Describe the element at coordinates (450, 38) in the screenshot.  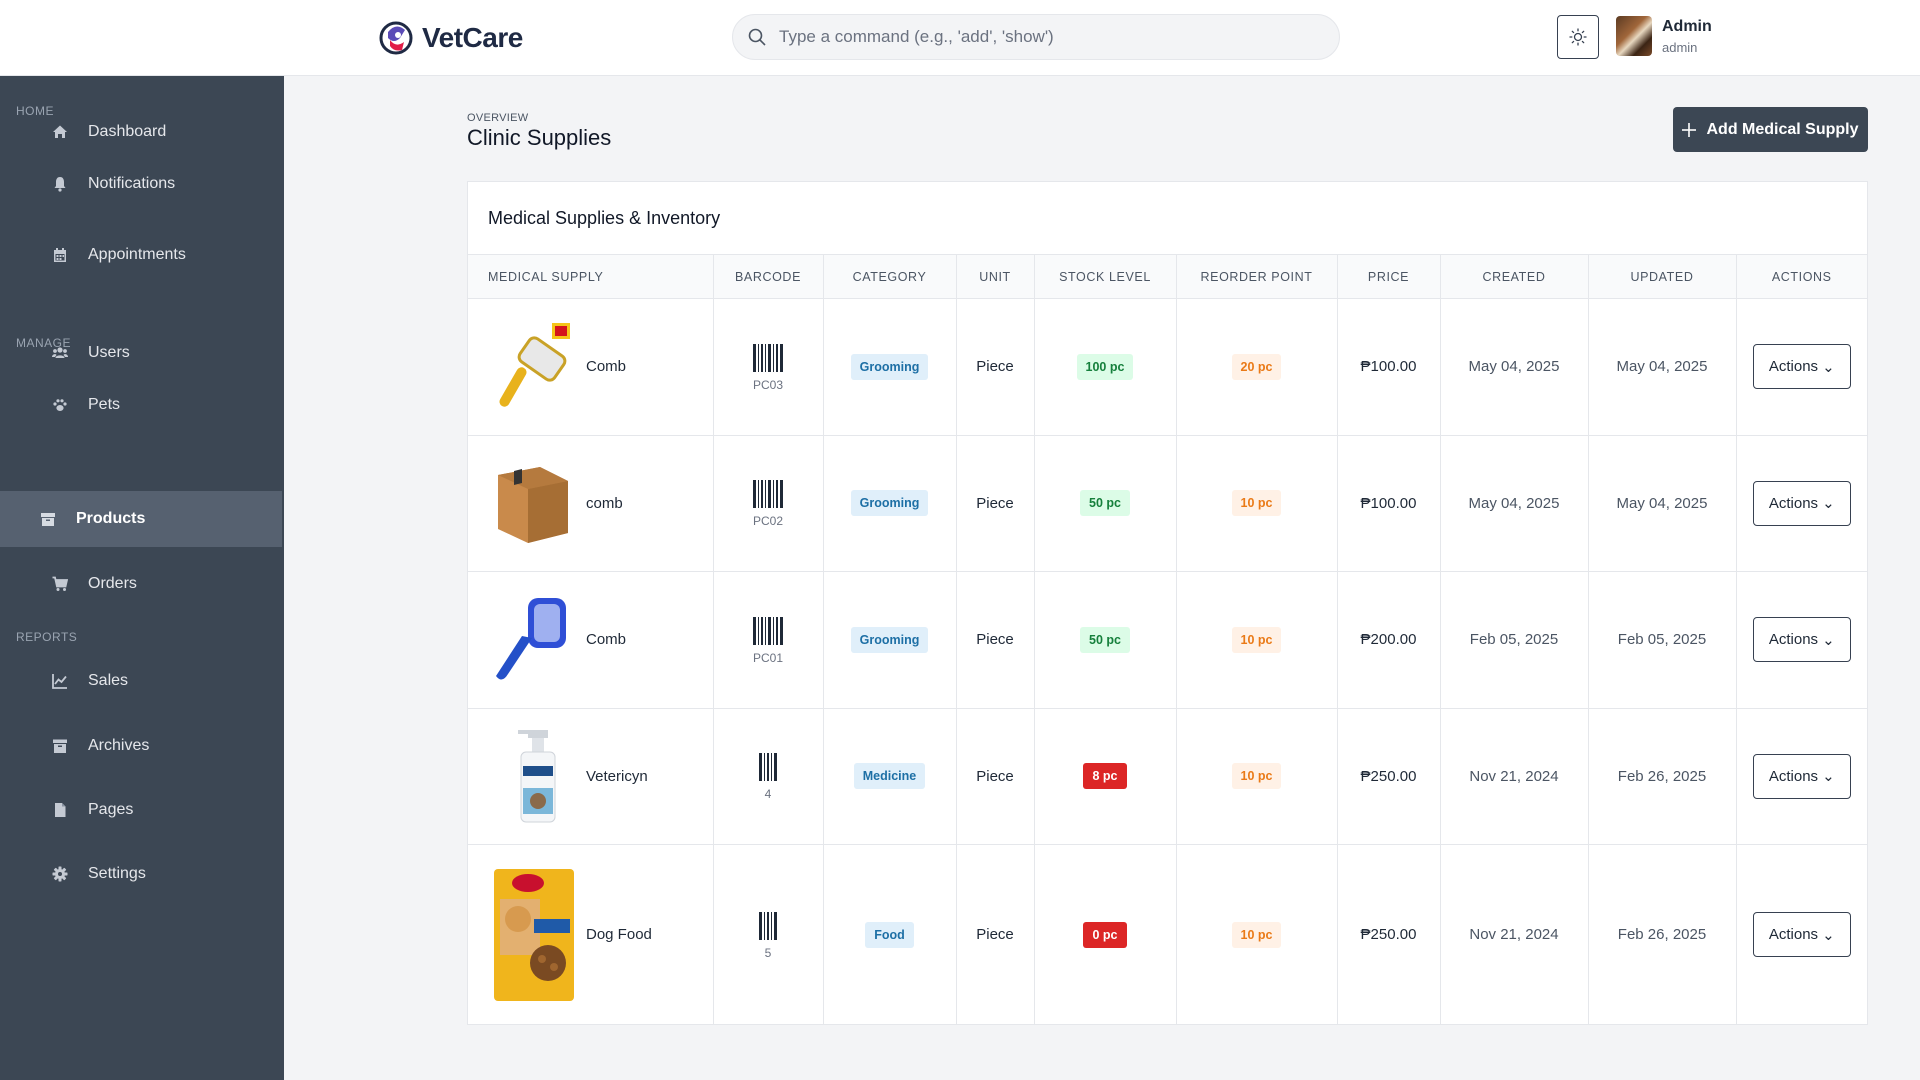
I see `brand: VetCare` at that location.